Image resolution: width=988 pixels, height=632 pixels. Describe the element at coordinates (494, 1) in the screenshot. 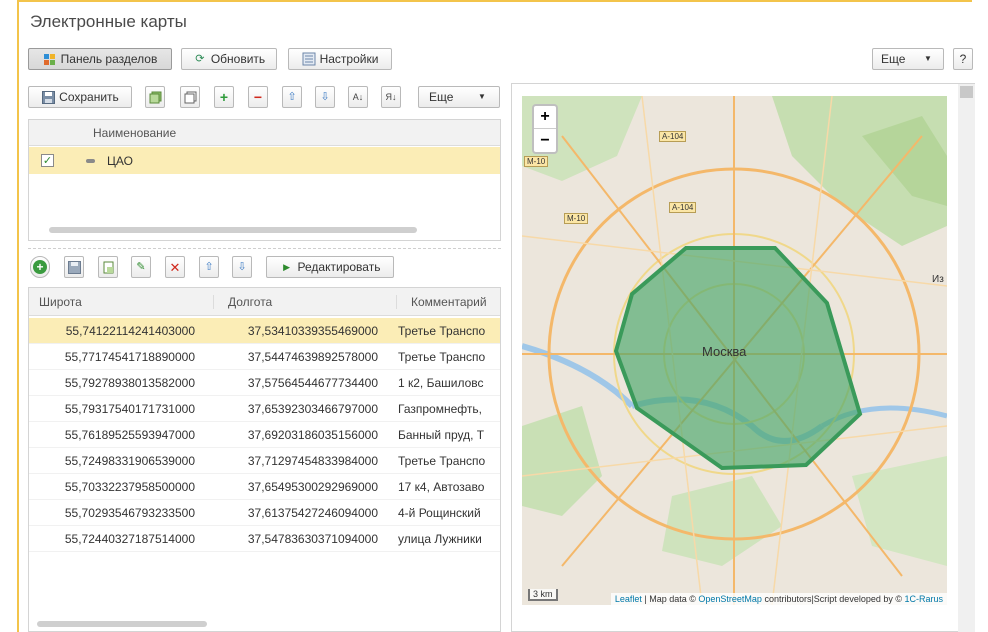

I see `top-accent-border` at that location.